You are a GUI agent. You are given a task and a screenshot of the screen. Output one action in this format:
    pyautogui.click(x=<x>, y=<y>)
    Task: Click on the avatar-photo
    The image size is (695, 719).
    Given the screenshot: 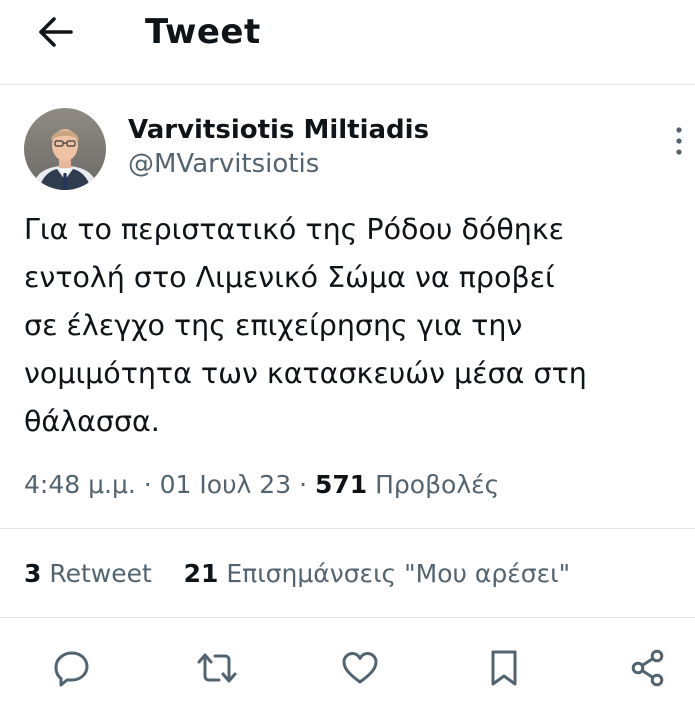 What is the action you would take?
    pyautogui.click(x=65, y=149)
    